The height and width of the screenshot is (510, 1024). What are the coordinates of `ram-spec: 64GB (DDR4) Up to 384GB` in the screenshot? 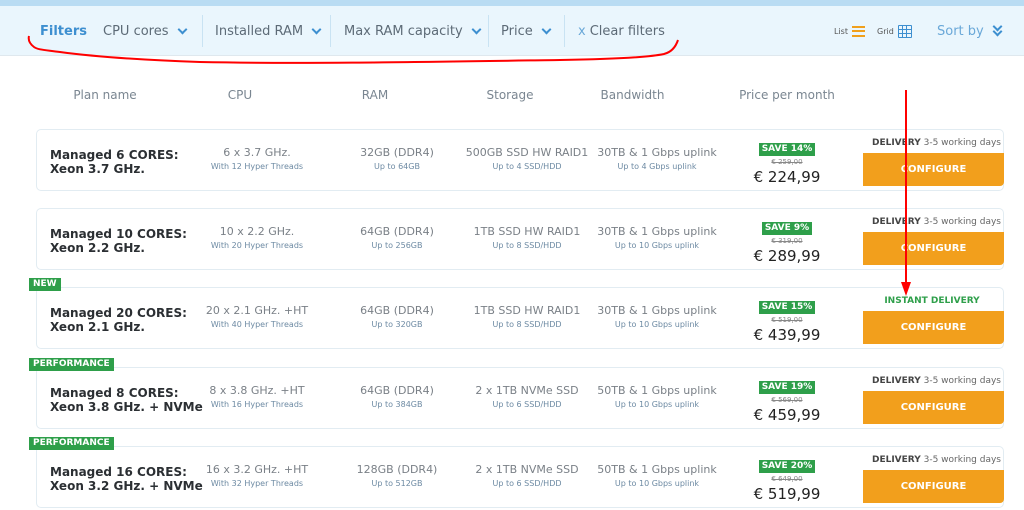 It's located at (397, 397).